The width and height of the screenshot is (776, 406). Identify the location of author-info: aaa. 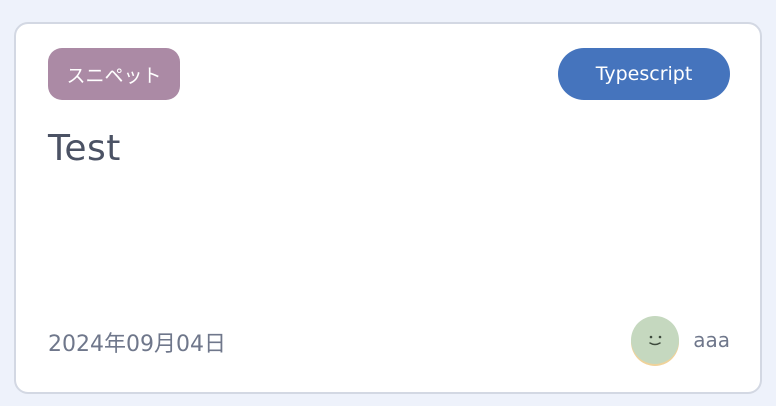
(680, 340).